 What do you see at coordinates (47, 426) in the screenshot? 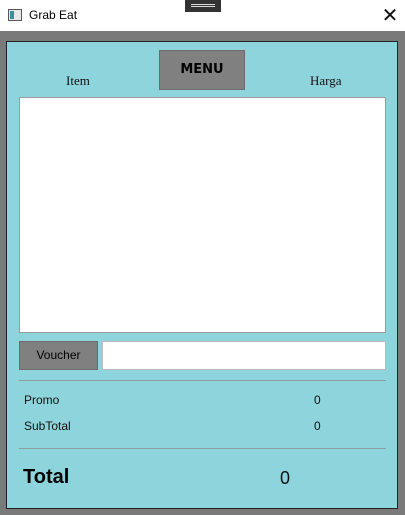
I see `subtotal-label: SubTotal` at bounding box center [47, 426].